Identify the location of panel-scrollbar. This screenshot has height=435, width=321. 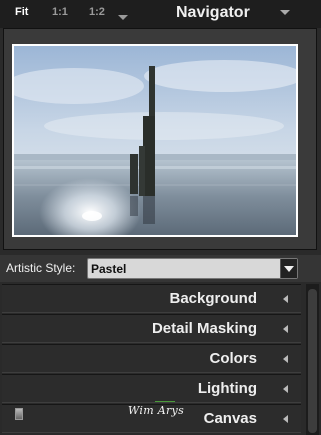
(312, 359).